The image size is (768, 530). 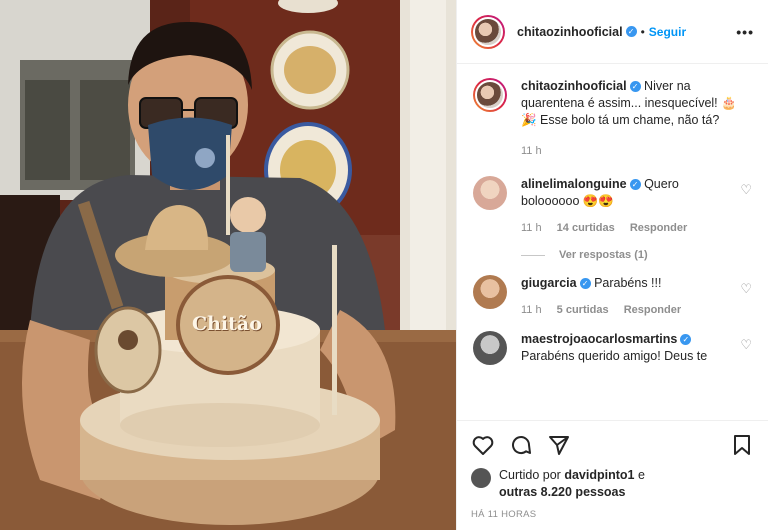 What do you see at coordinates (599, 339) in the screenshot?
I see `comment-username: maestrojoaocarlosmartins` at bounding box center [599, 339].